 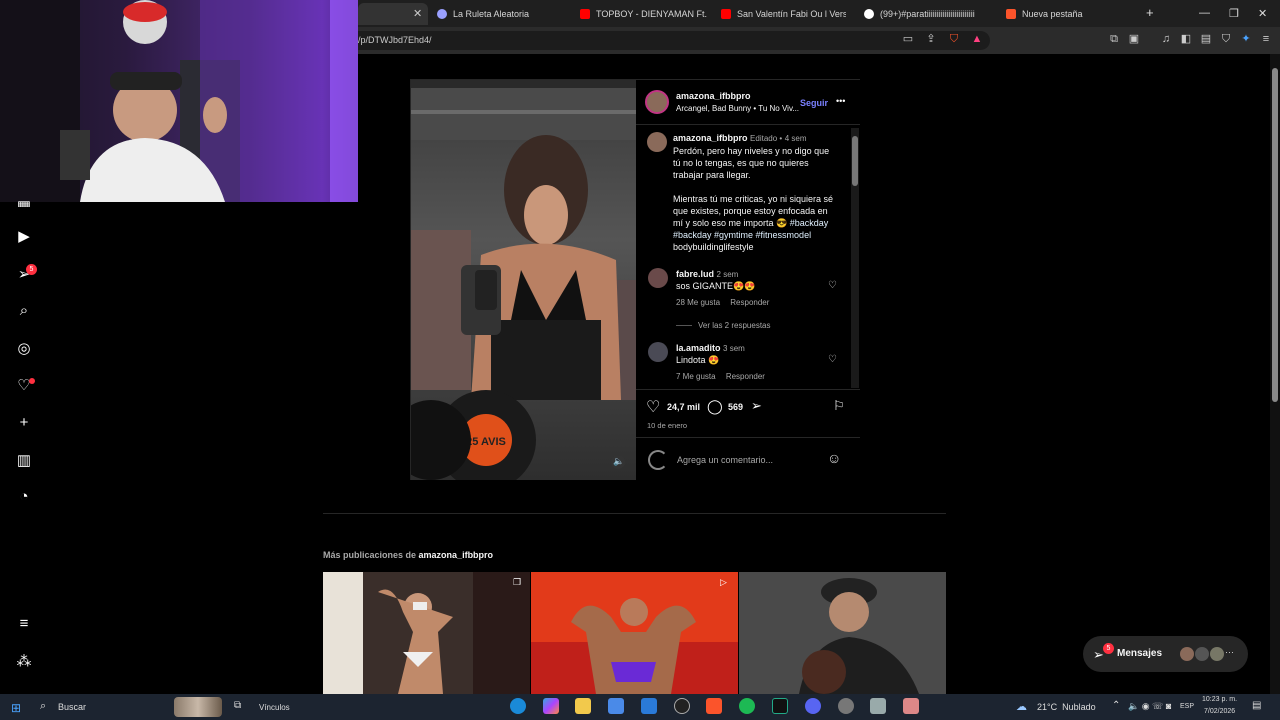 What do you see at coordinates (1066, 14) in the screenshot?
I see `tab-nueva: Nueva pestaña` at bounding box center [1066, 14].